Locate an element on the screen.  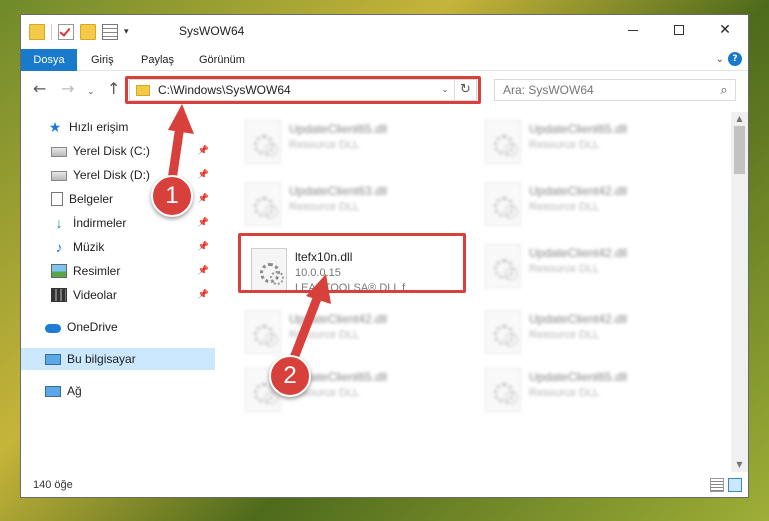
quick-access-toolbar: ▾ is located at coordinates (79, 32).